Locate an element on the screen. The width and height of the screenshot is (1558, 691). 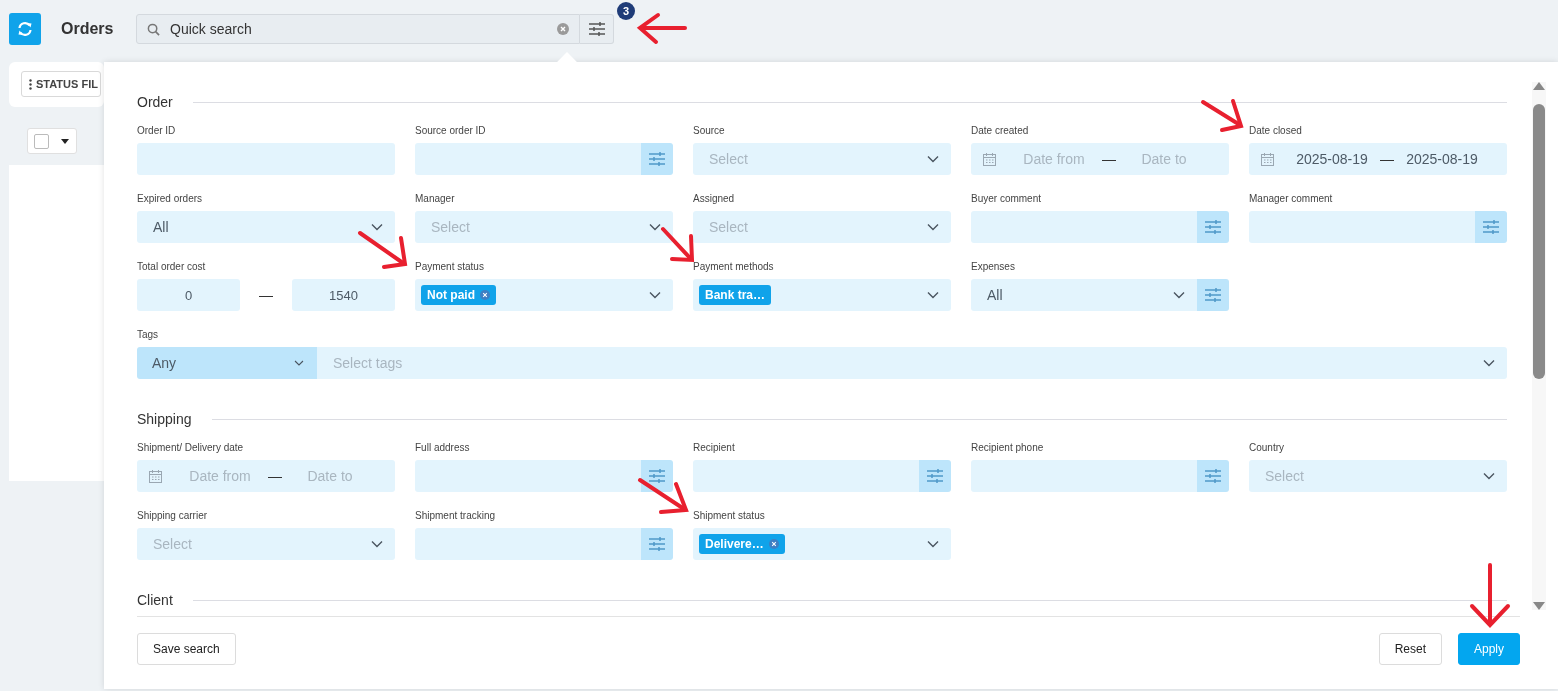
search-input: Quick search is located at coordinates (358, 29).